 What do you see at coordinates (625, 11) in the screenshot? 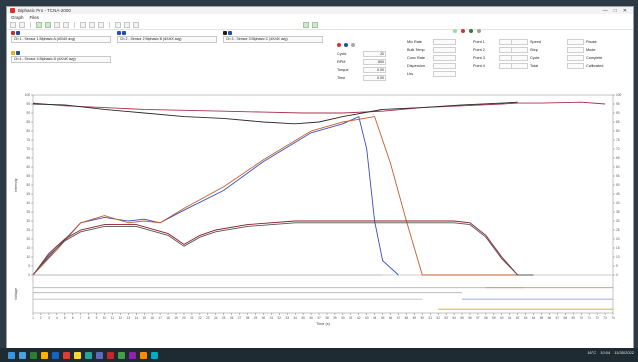
I see `close-button: ✕` at bounding box center [625, 11].